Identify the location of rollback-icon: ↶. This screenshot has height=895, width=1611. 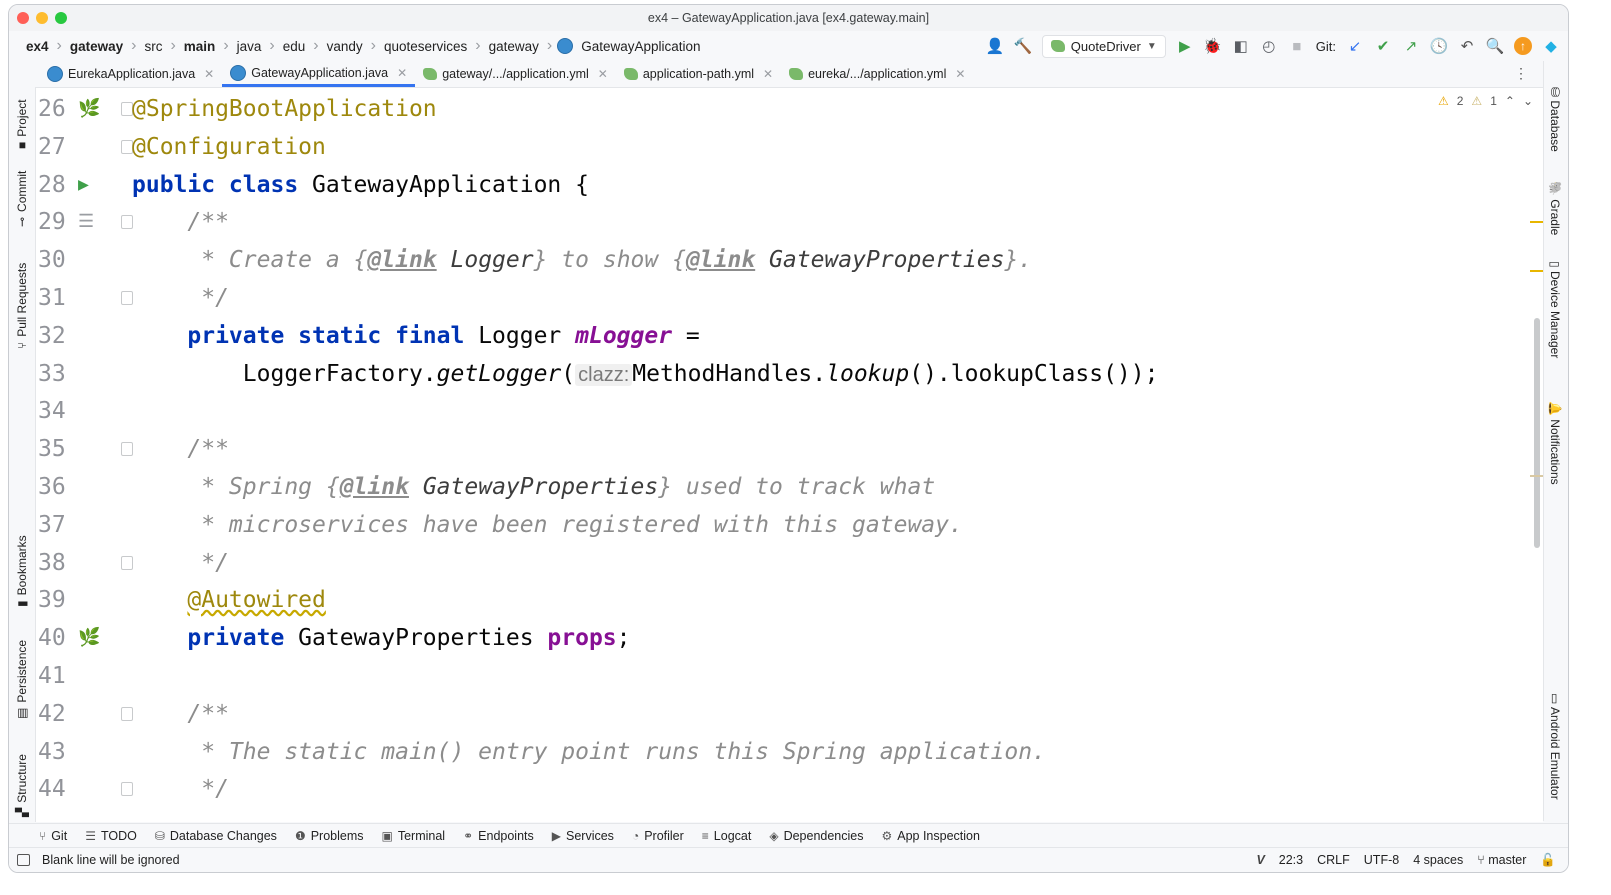
(1467, 46).